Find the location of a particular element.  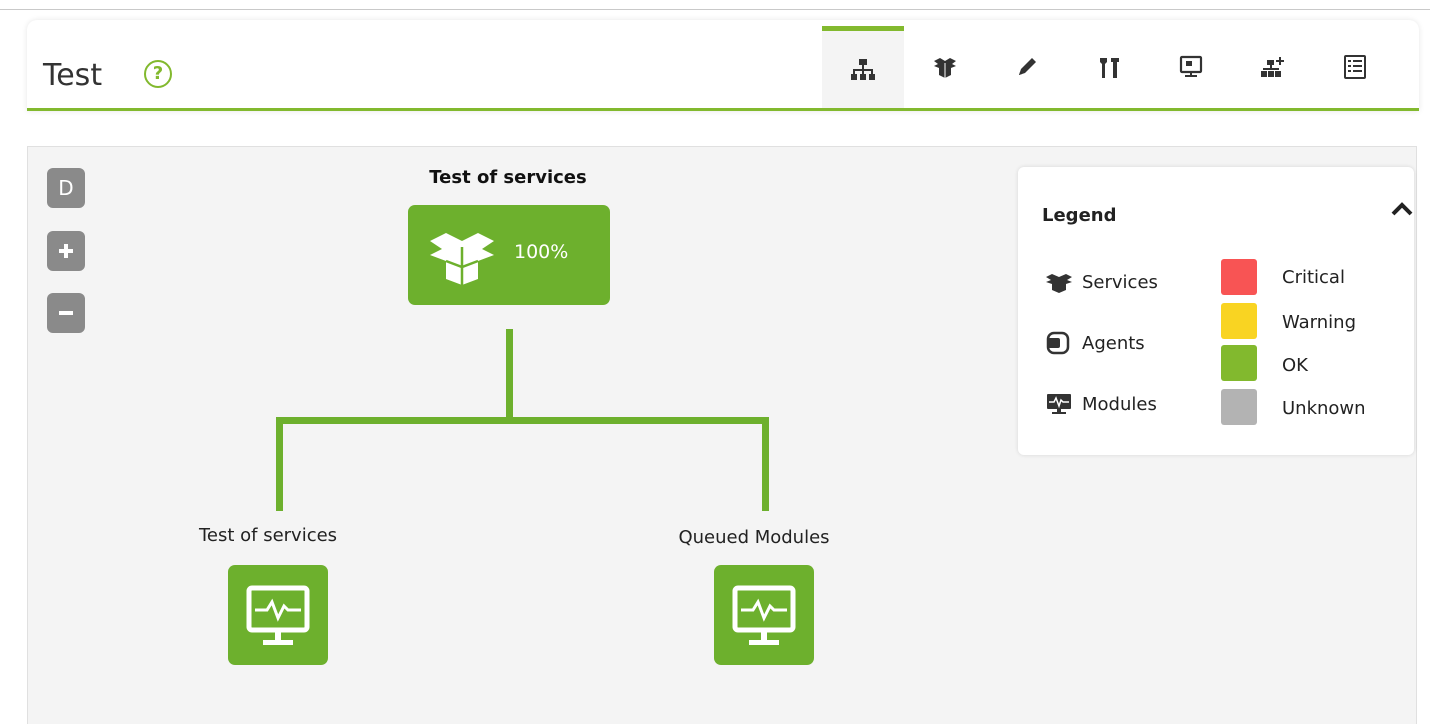

root-percent: 100% is located at coordinates (541, 252).